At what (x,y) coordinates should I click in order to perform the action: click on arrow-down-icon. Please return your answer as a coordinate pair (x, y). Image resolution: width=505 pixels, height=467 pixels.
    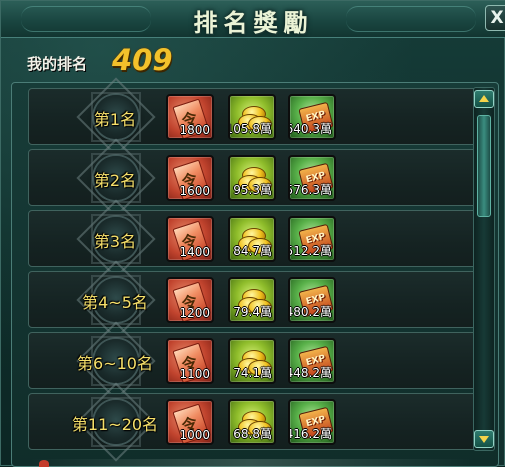
    Looking at the image, I should click on (484, 439).